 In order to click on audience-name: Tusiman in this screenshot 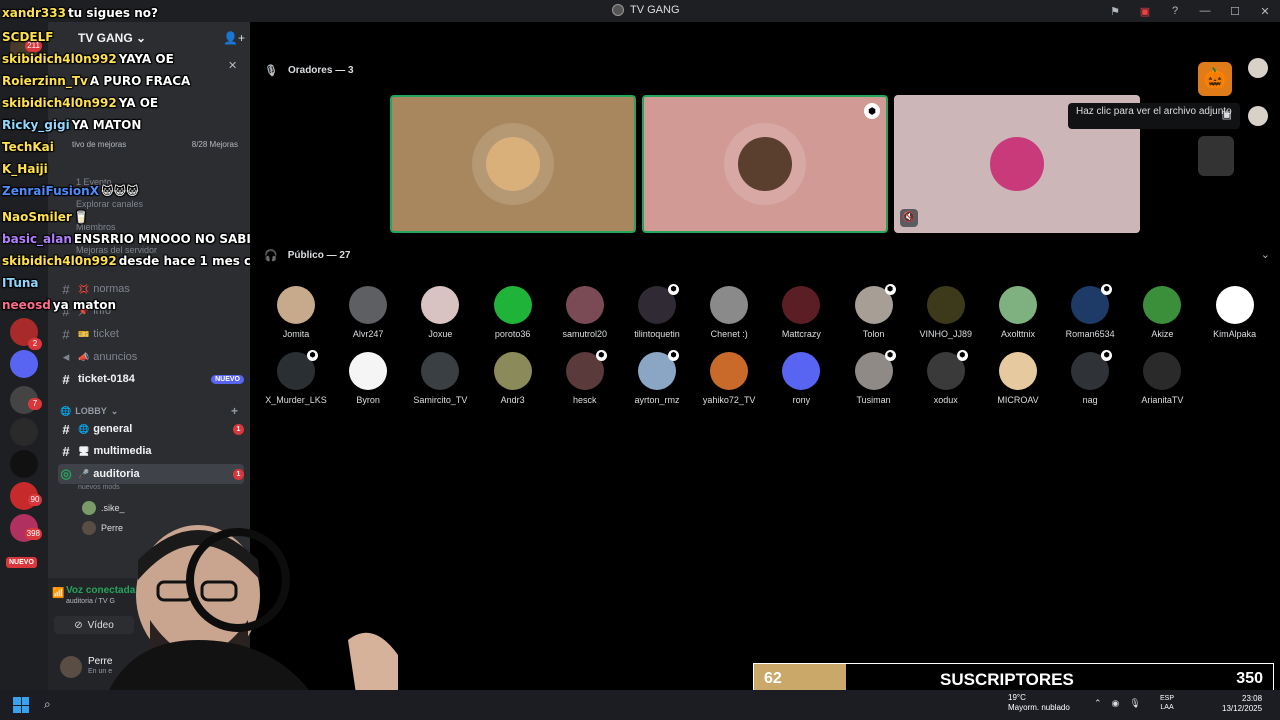, I will do `click(873, 400)`.